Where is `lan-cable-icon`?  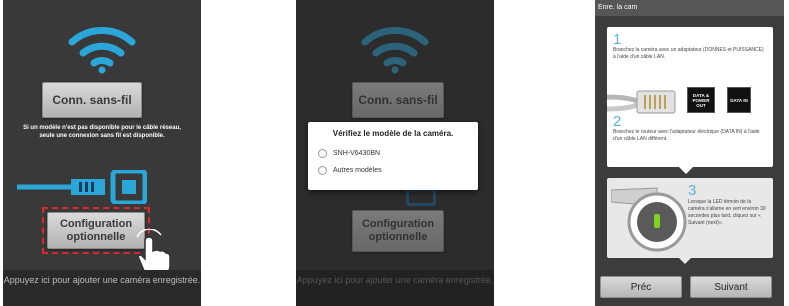 lan-cable-icon is located at coordinates (82, 187).